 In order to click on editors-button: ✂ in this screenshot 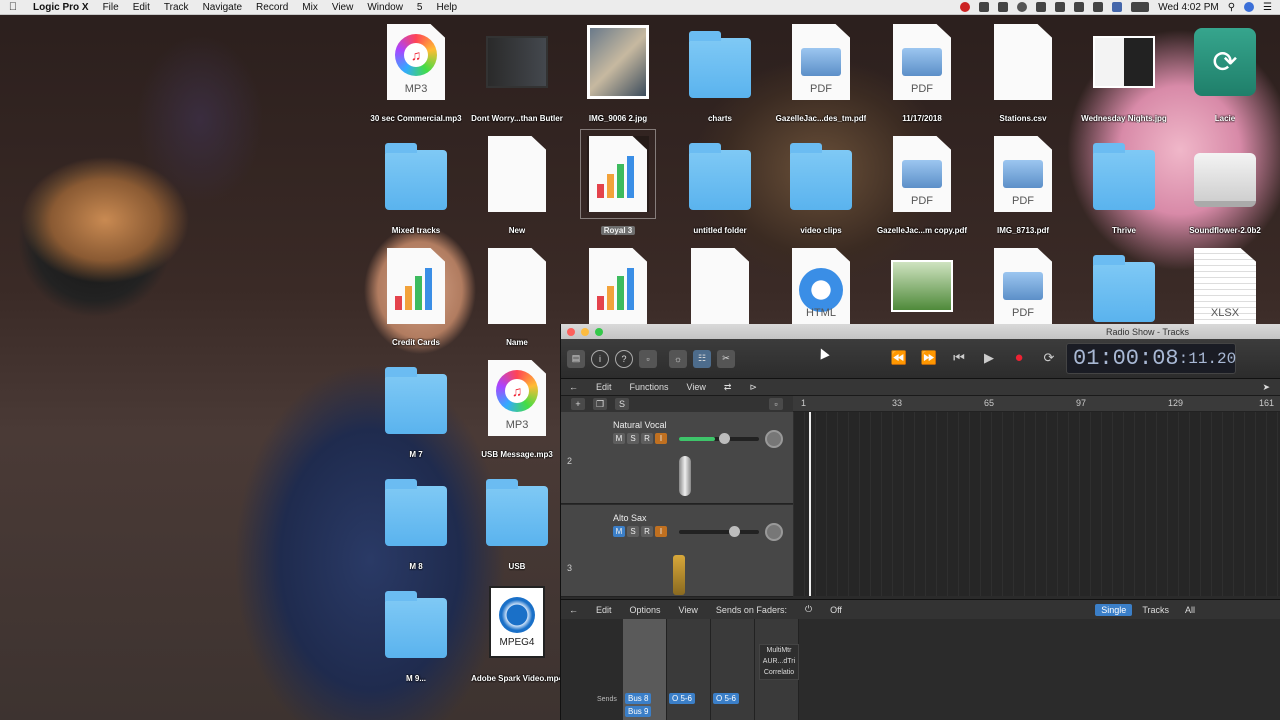, I will do `click(726, 358)`.